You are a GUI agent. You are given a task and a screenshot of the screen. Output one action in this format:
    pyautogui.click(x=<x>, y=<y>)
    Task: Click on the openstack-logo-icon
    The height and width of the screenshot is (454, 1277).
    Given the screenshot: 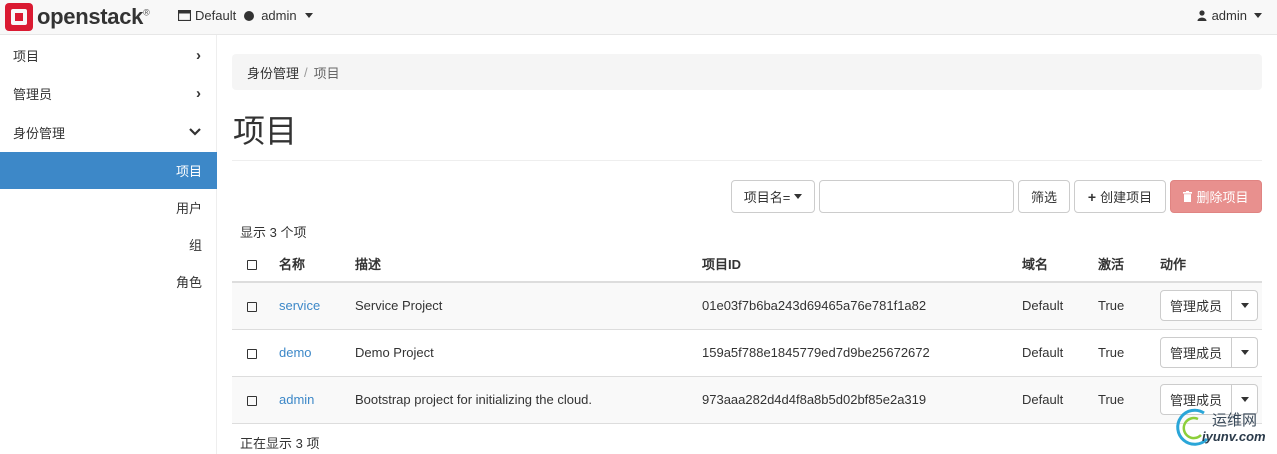 What is the action you would take?
    pyautogui.click(x=19, y=17)
    